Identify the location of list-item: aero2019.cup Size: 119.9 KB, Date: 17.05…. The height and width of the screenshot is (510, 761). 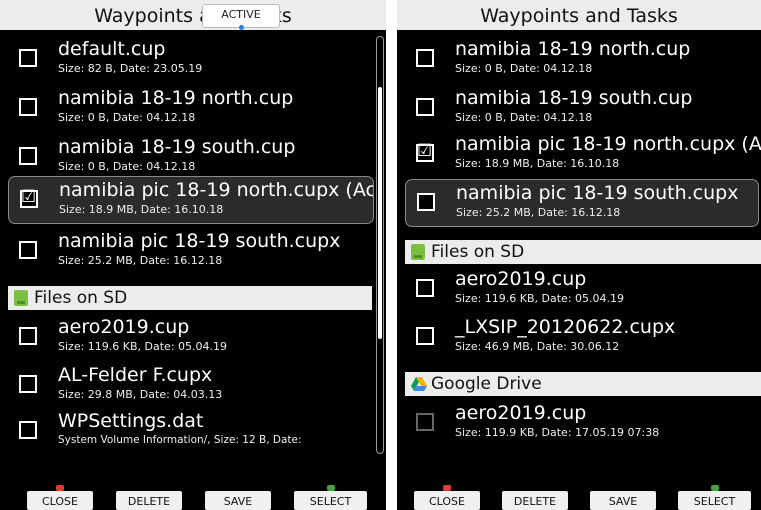
(583, 423).